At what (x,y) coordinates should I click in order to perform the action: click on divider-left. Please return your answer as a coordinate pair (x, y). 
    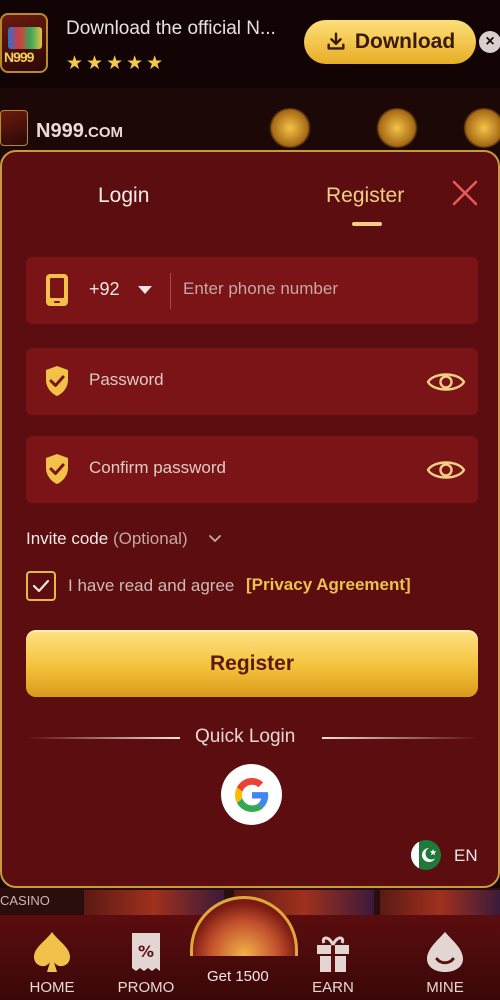
    Looking at the image, I should click on (103, 738).